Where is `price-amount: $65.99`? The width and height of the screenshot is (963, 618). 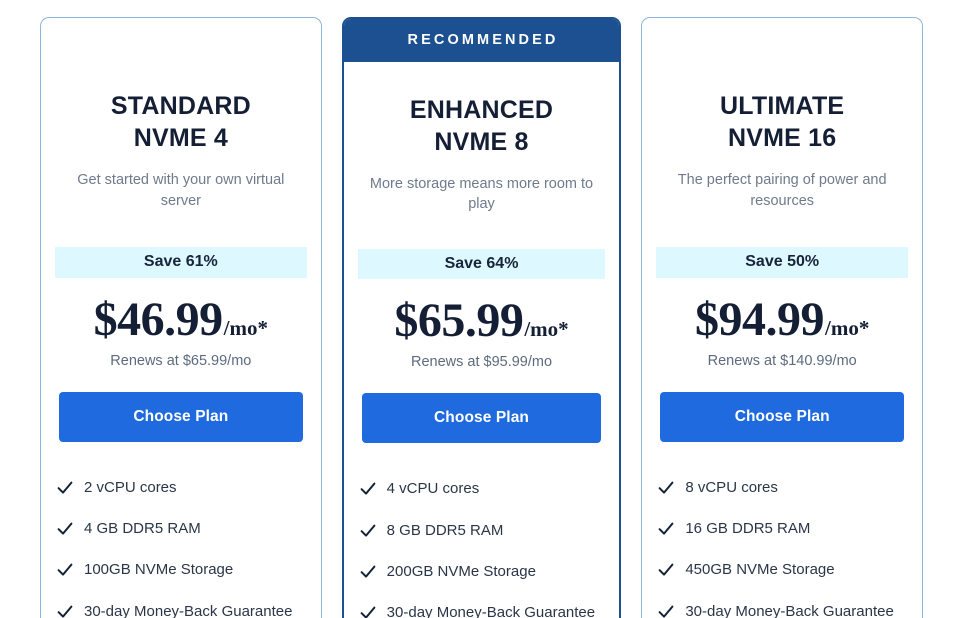 price-amount: $65.99 is located at coordinates (459, 321).